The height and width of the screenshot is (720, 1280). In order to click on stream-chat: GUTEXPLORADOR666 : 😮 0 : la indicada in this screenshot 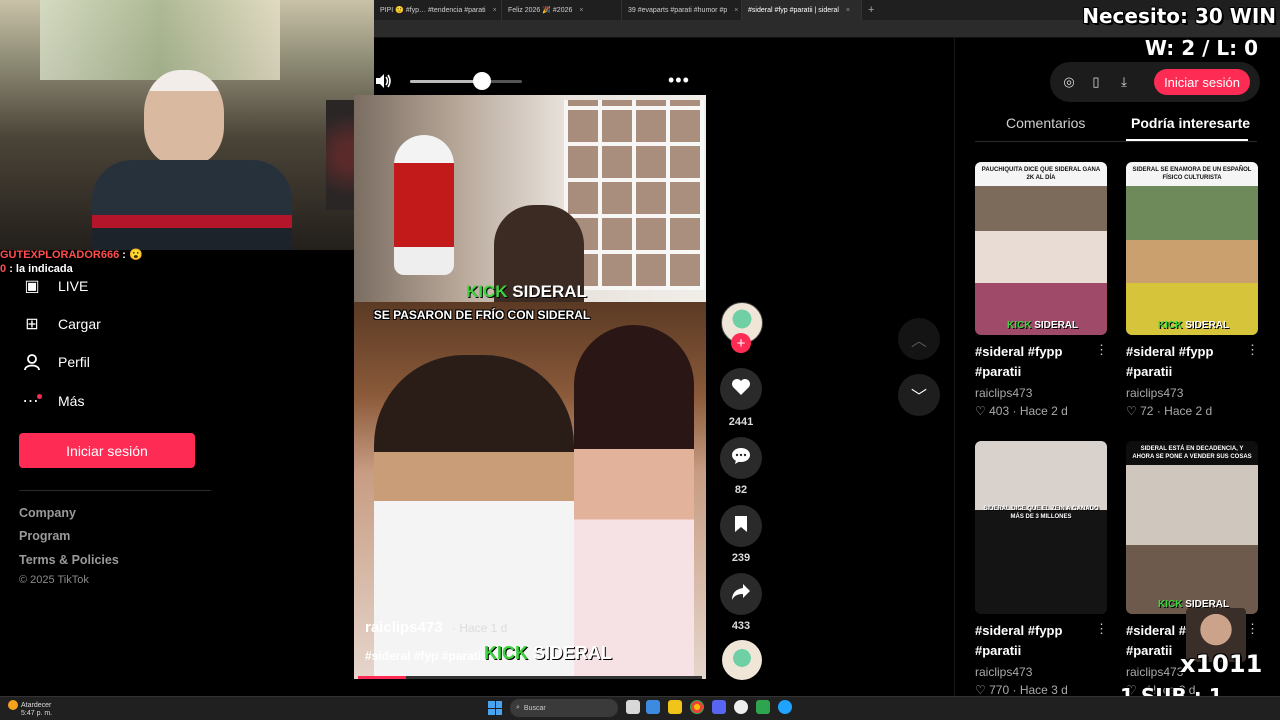, I will do `click(100, 262)`.